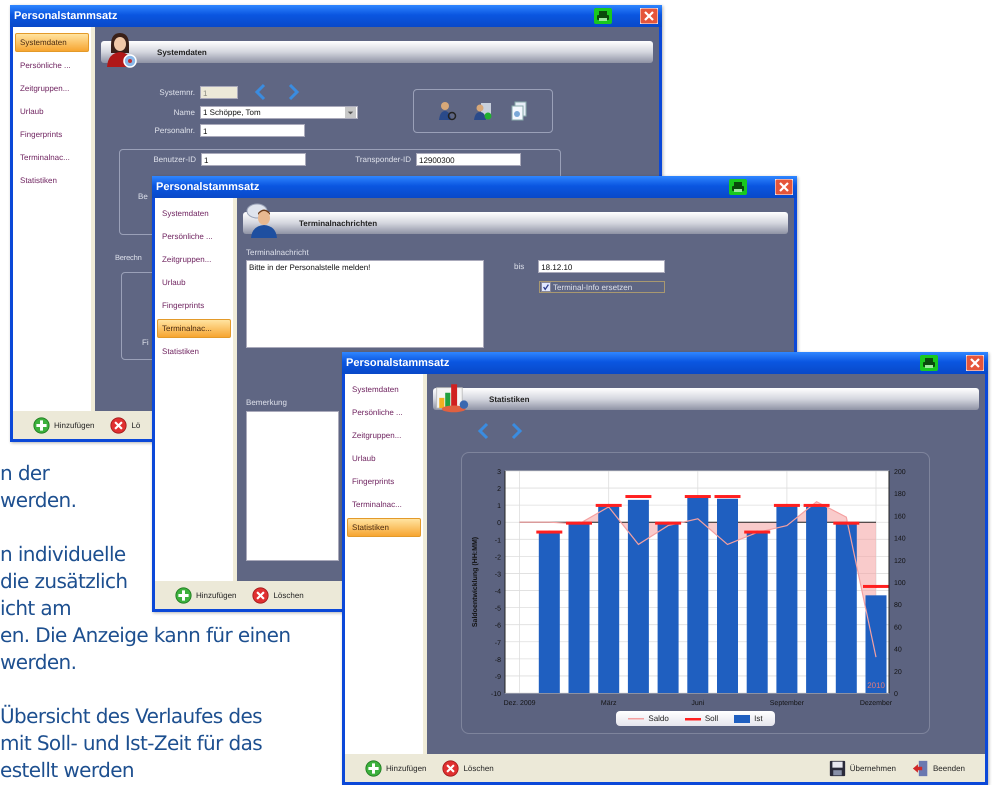  I want to click on text-line: estellt werden, so click(67, 770).